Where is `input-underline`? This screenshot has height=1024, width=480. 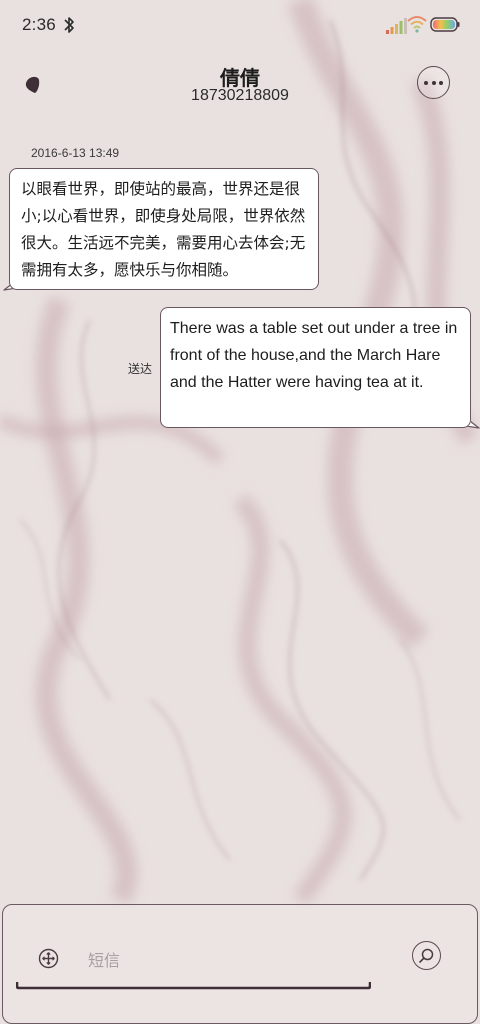 input-underline is located at coordinates (193, 986).